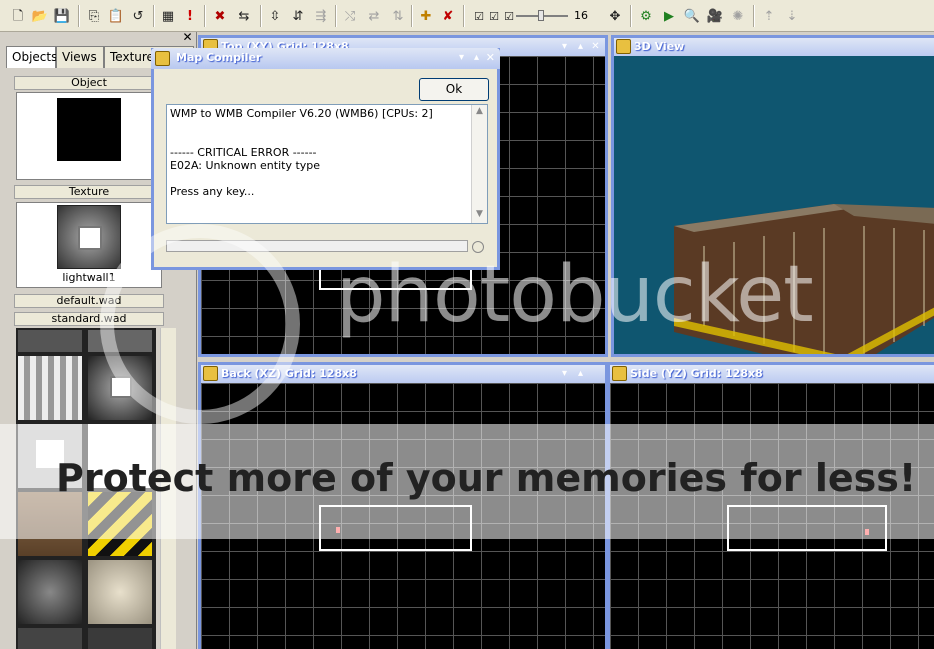 Image resolution: width=934 pixels, height=649 pixels. Describe the element at coordinates (575, 295) in the screenshot. I see `watermark-brand: photobucket` at that location.